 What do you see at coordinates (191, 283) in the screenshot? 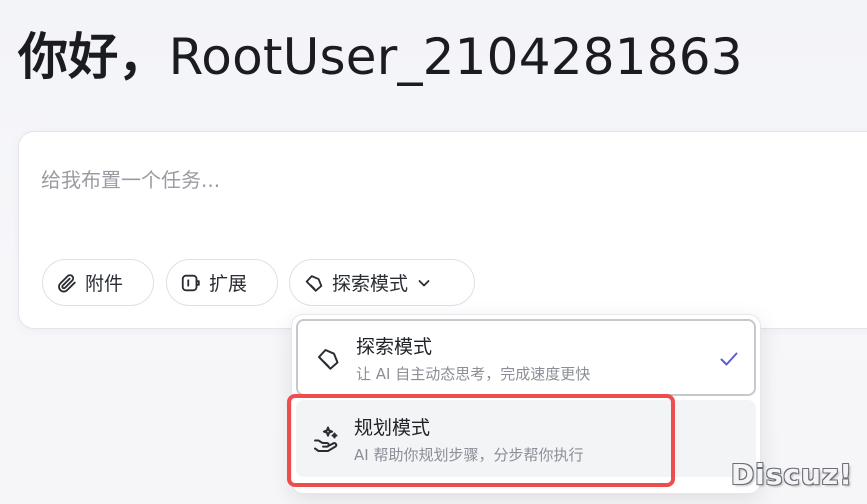
I see `plugin-icon` at bounding box center [191, 283].